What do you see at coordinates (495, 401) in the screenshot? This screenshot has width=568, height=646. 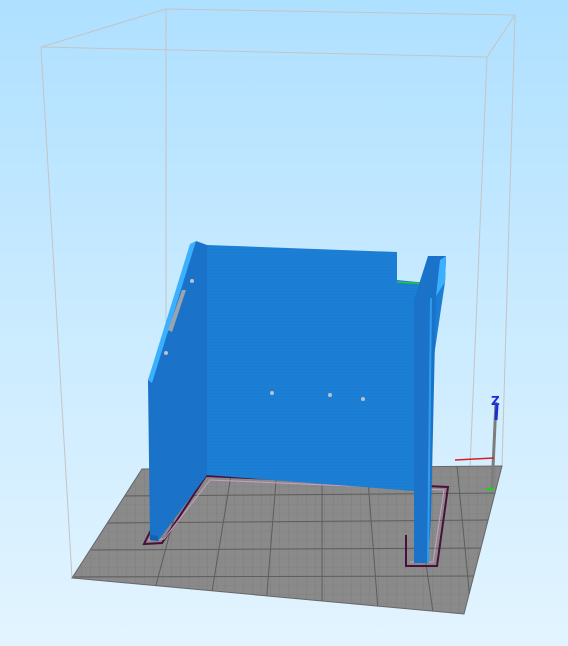 I see `z-axis-label: Z` at bounding box center [495, 401].